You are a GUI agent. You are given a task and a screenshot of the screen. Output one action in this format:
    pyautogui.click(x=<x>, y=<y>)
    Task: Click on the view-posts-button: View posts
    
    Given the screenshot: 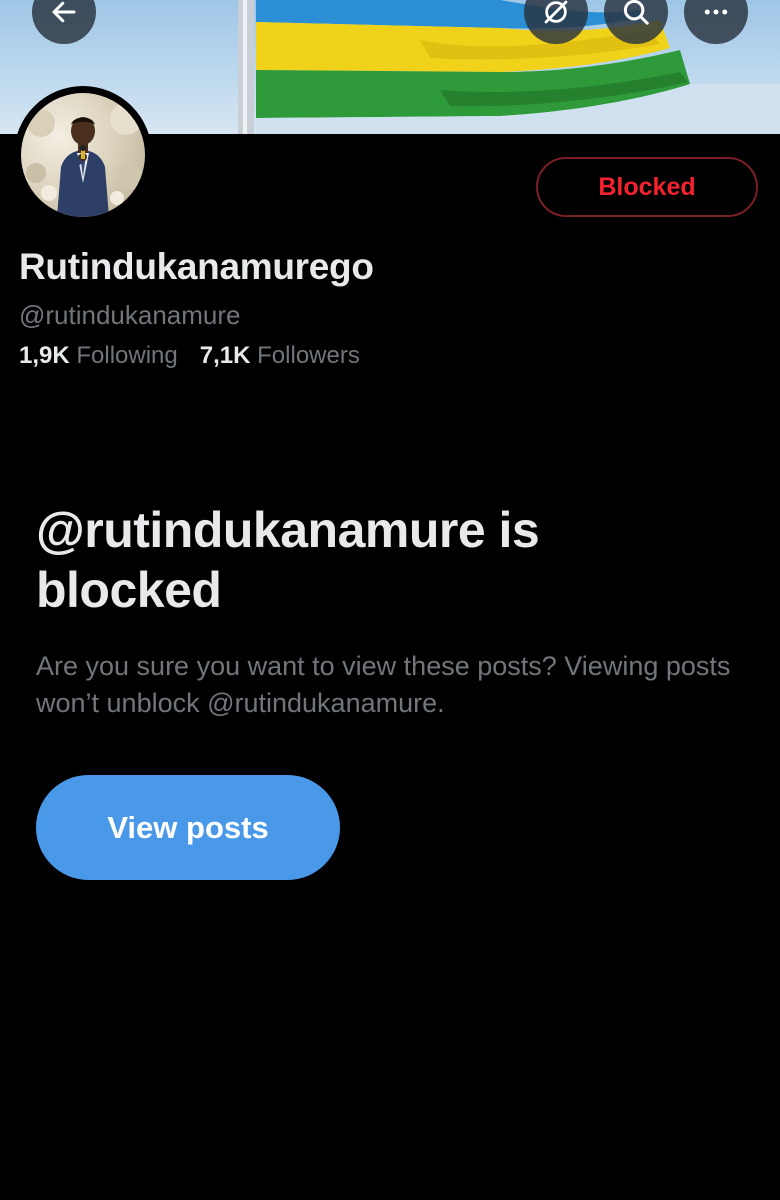 What is the action you would take?
    pyautogui.click(x=188, y=827)
    